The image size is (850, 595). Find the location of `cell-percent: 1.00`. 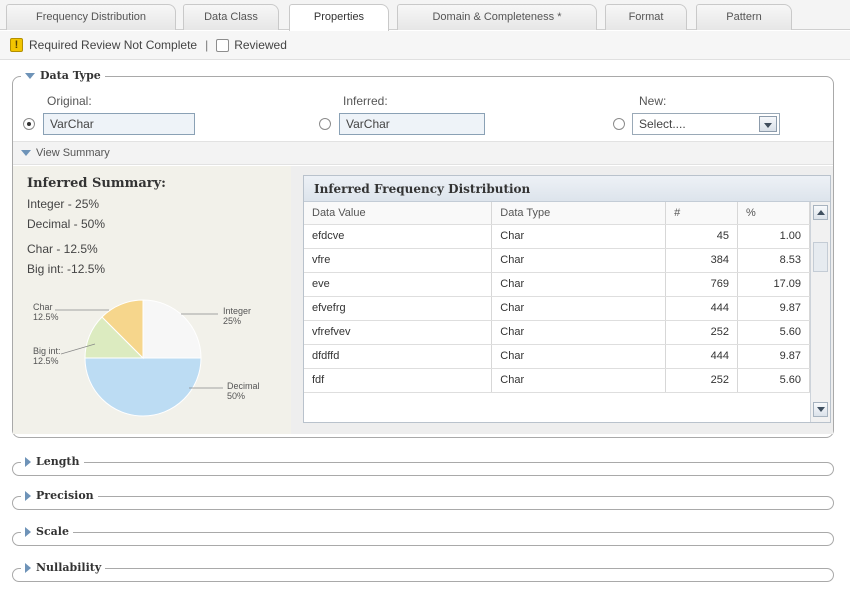

cell-percent: 1.00 is located at coordinates (773, 236).